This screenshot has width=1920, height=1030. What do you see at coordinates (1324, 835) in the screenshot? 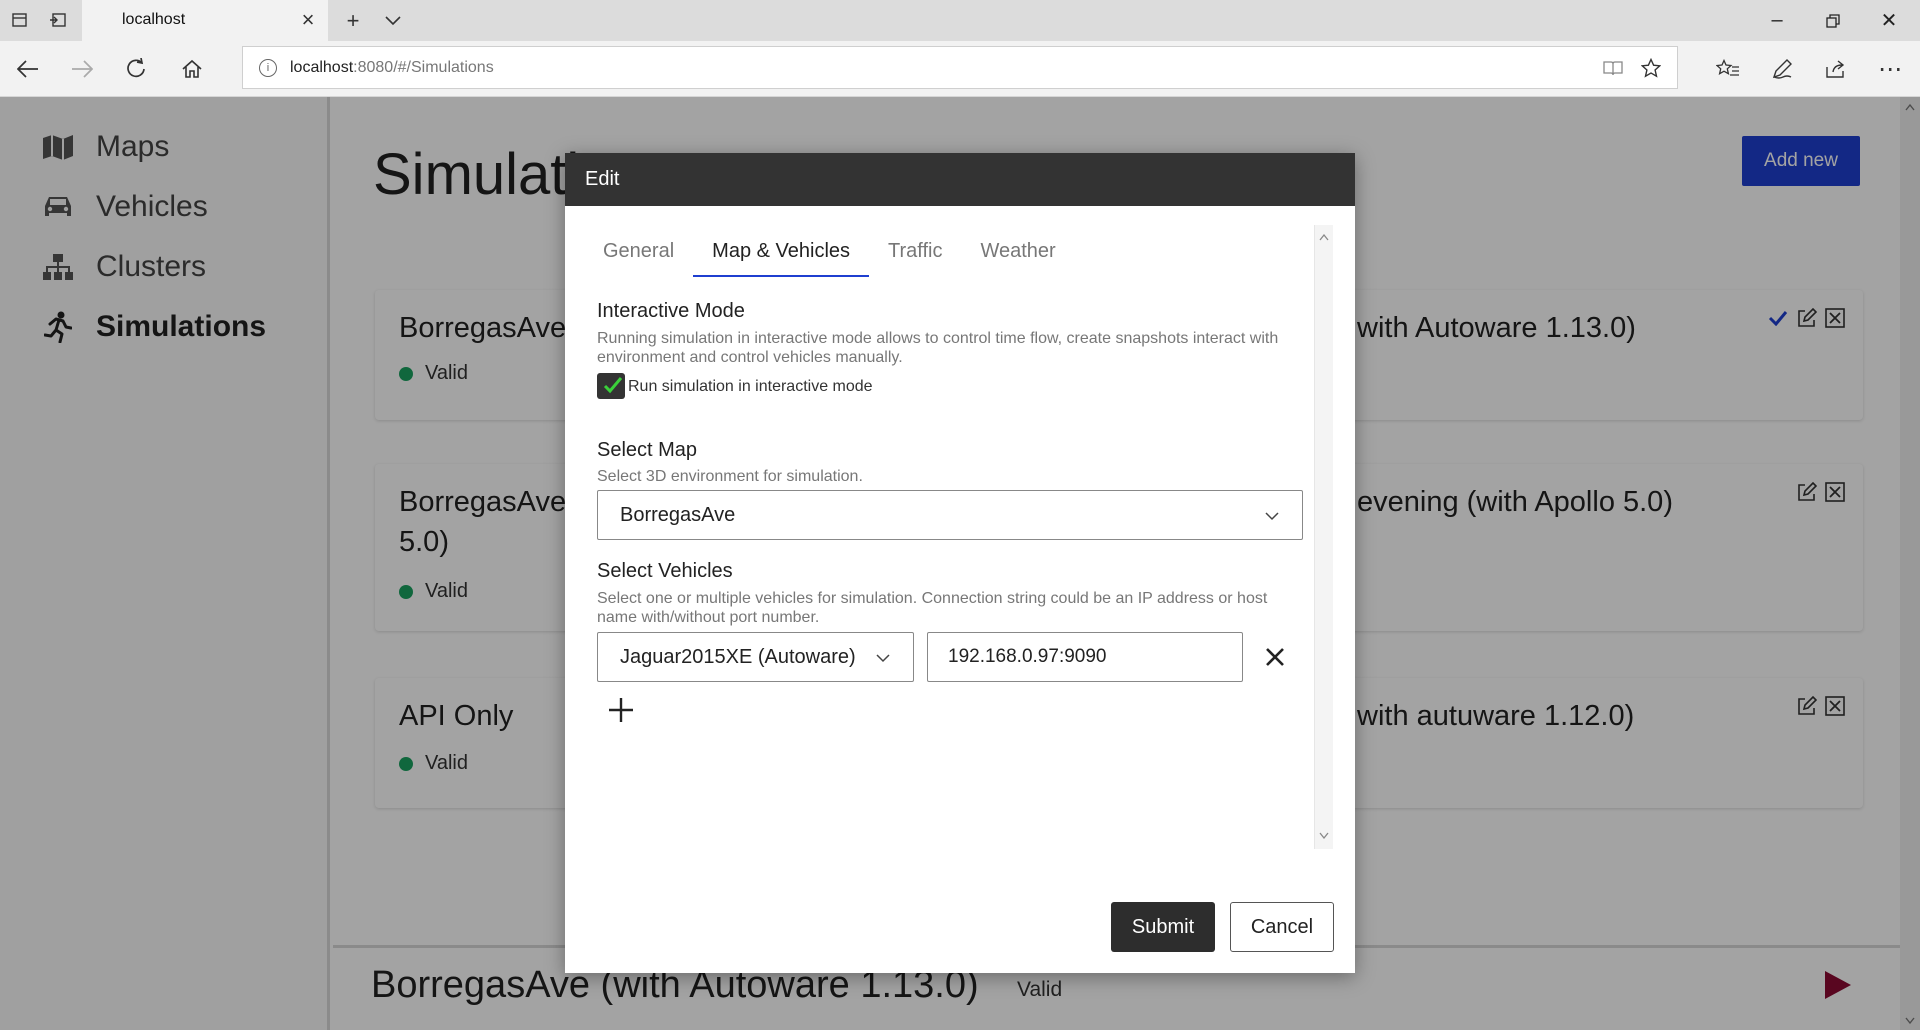
I see `scroll-down-icon` at bounding box center [1324, 835].